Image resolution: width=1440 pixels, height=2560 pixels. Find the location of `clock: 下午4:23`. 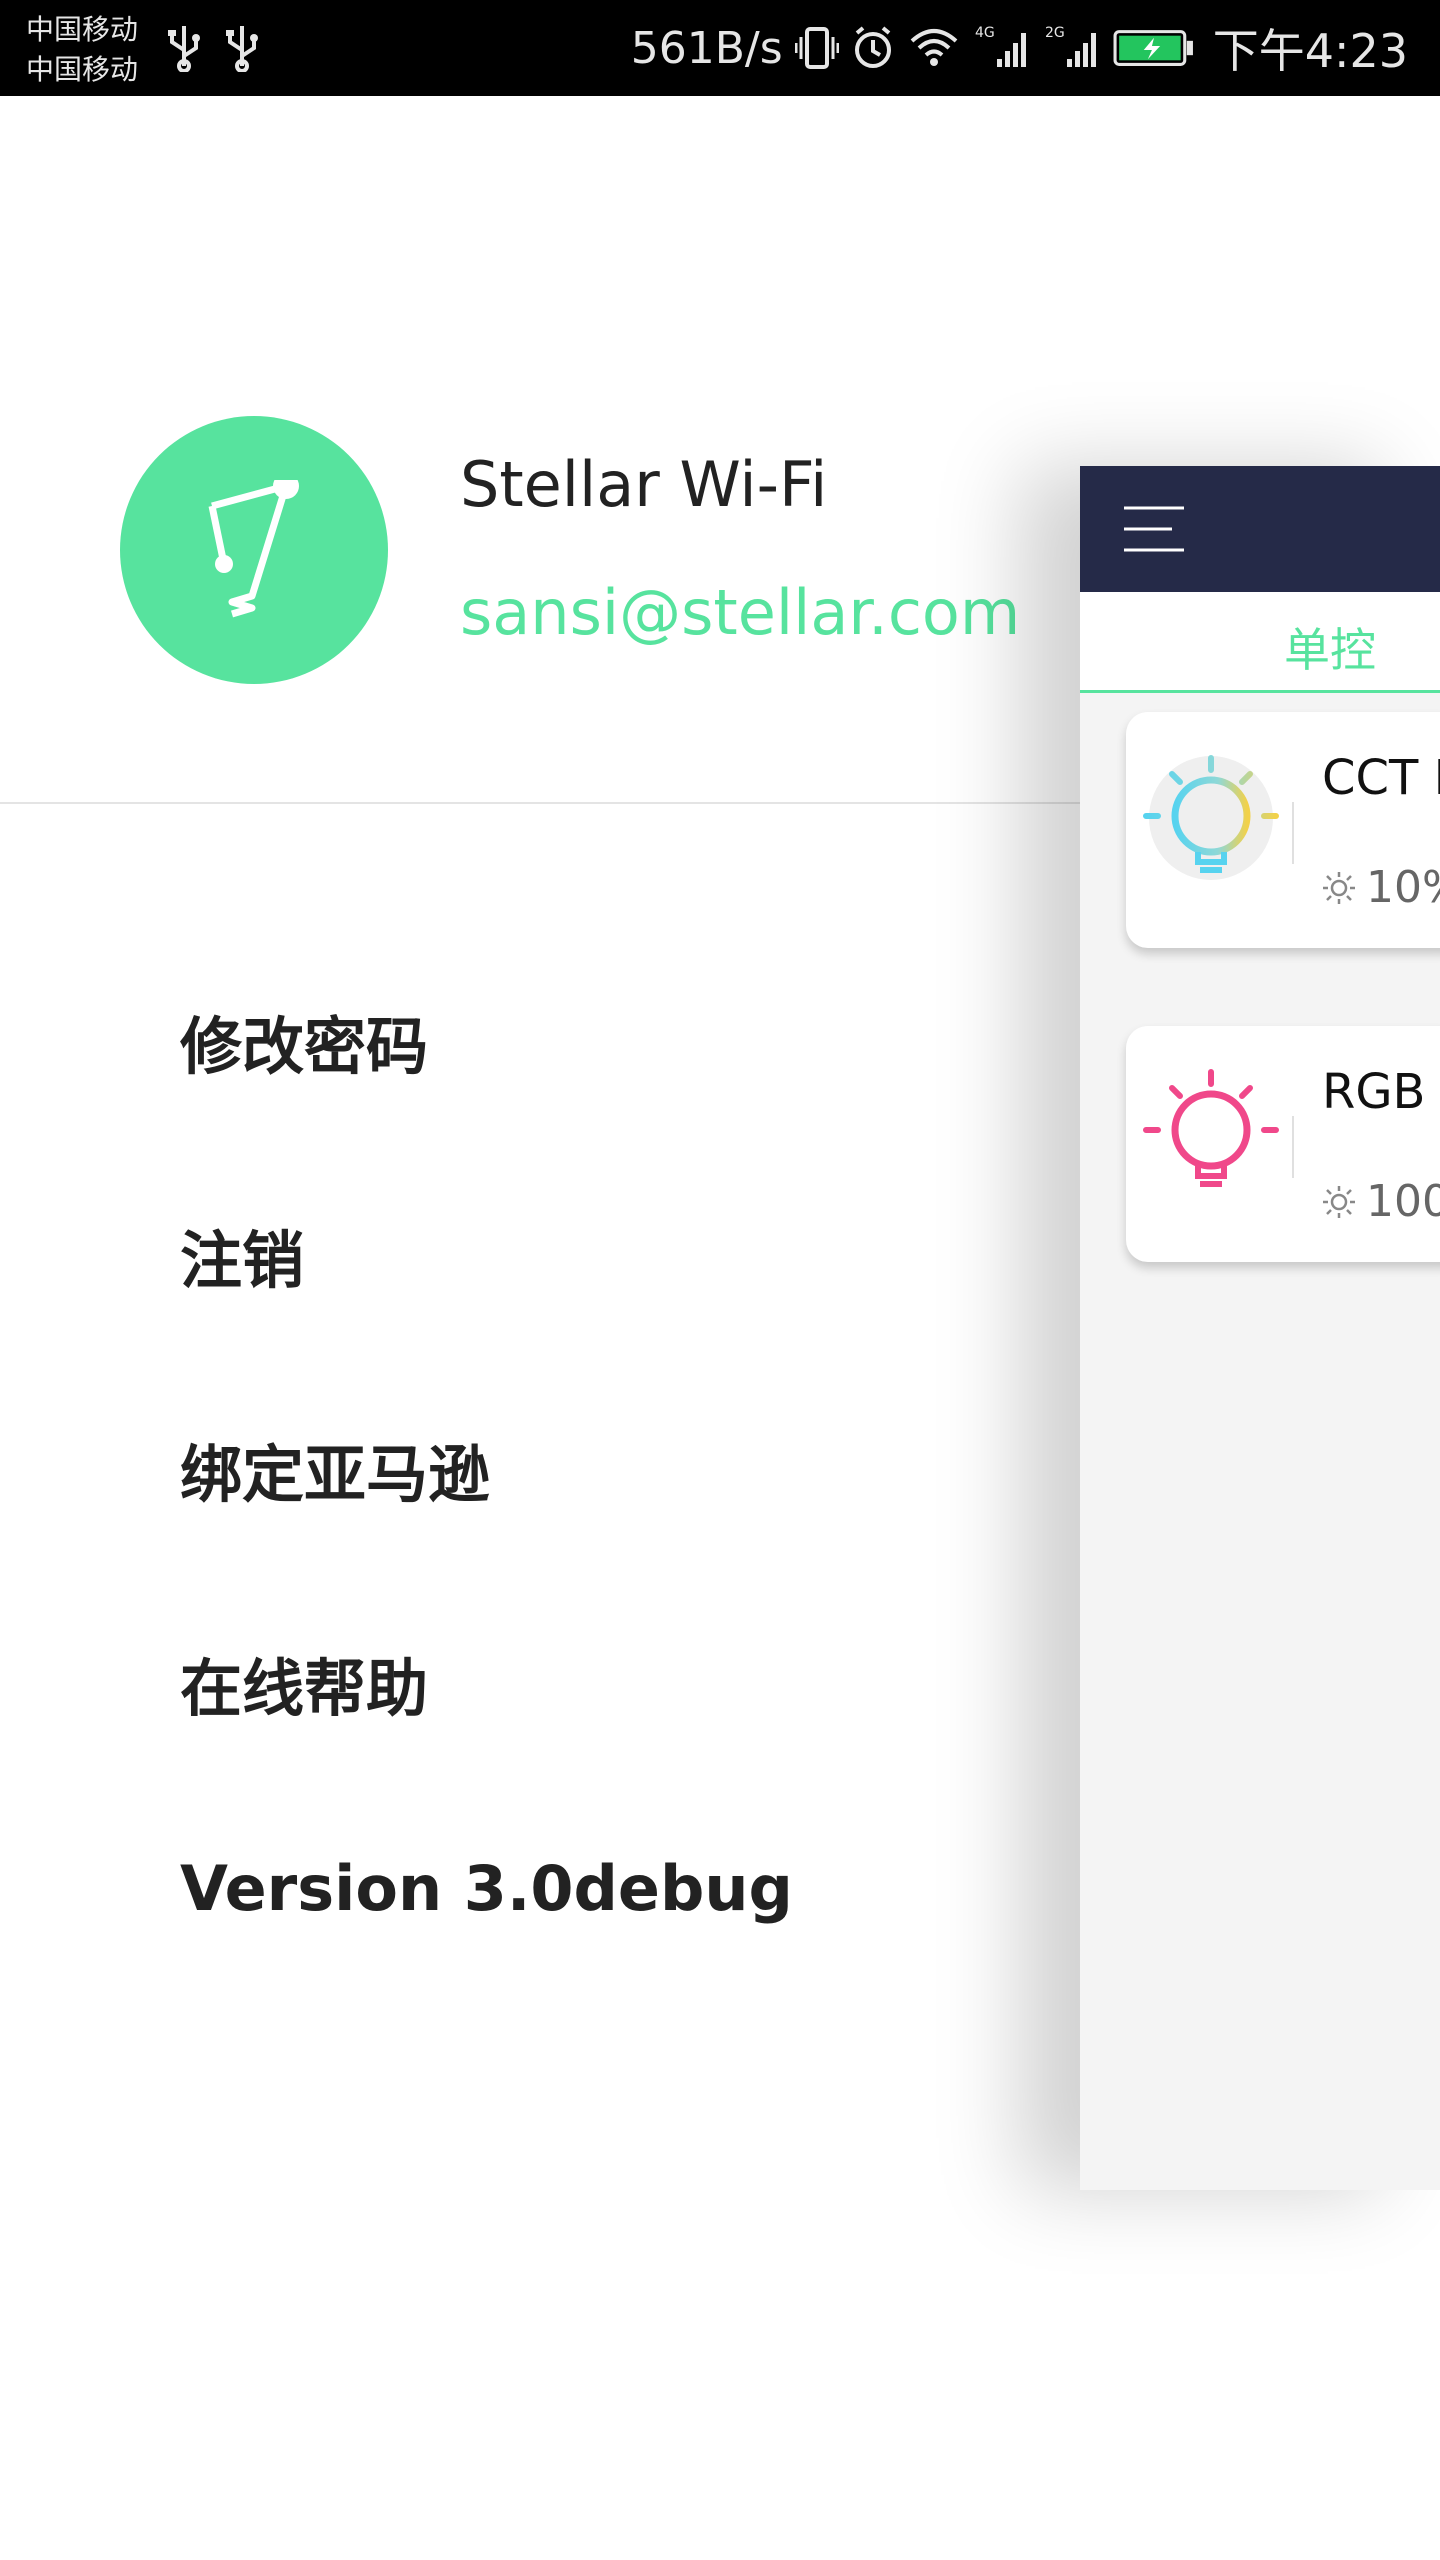

clock: 下午4:23 is located at coordinates (1310, 51).